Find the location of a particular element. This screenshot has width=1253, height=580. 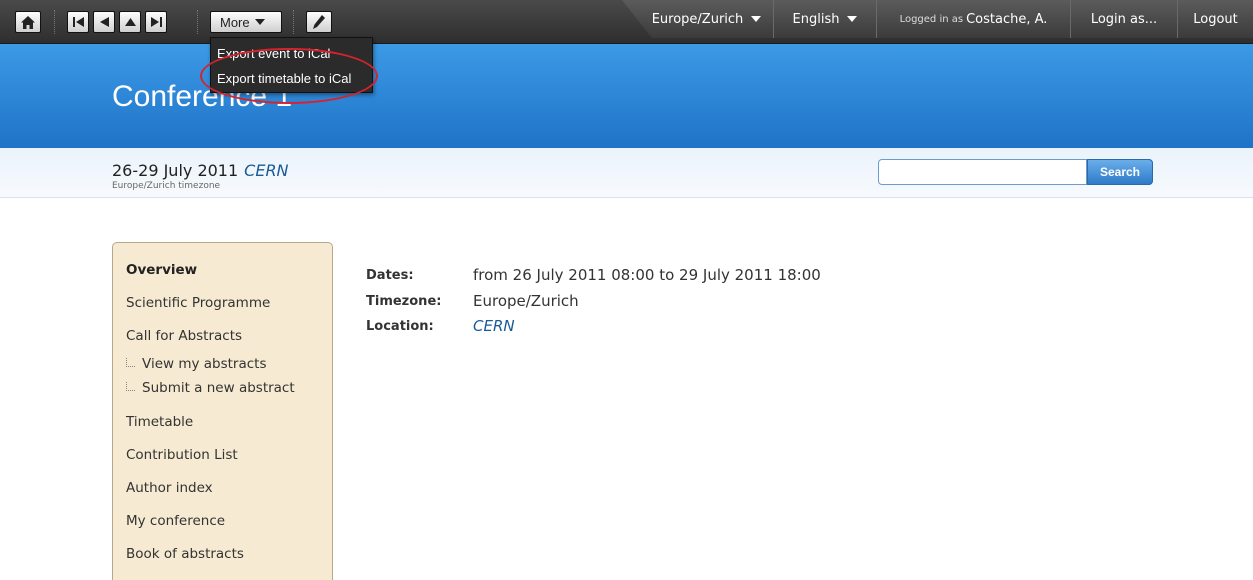

sidebar-item-book-of-abstracts: Book of abstracts is located at coordinates (185, 554).